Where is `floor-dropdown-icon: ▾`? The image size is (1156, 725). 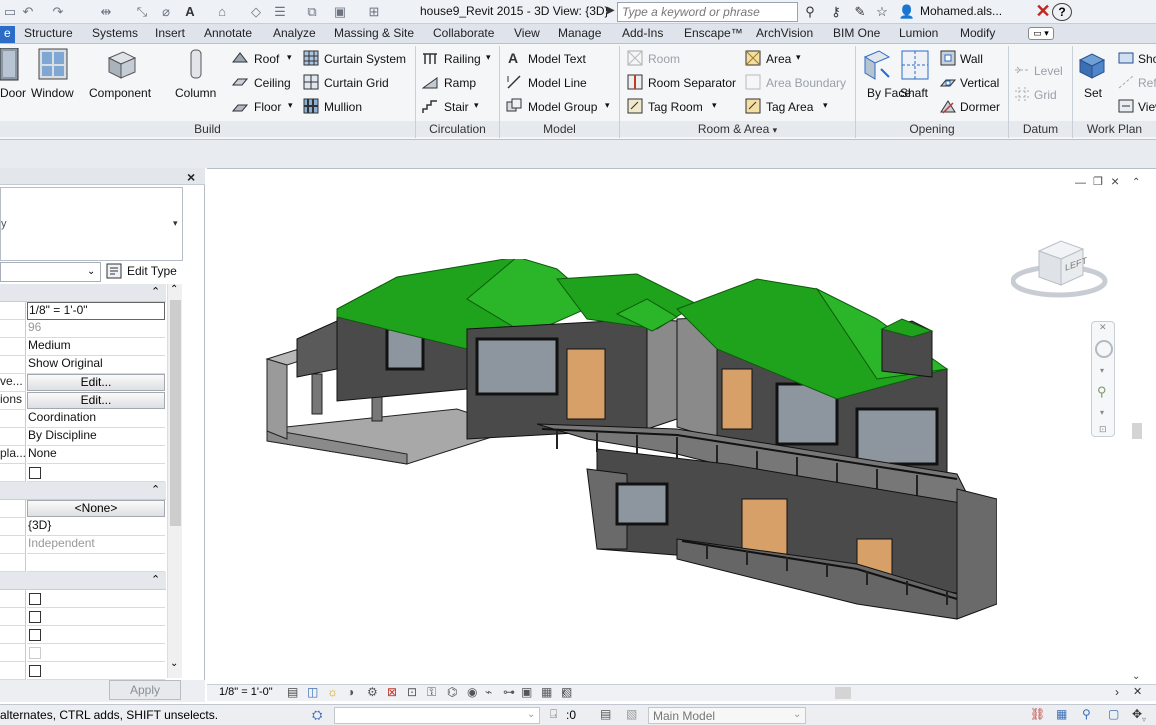
floor-dropdown-icon: ▾ is located at coordinates (290, 105).